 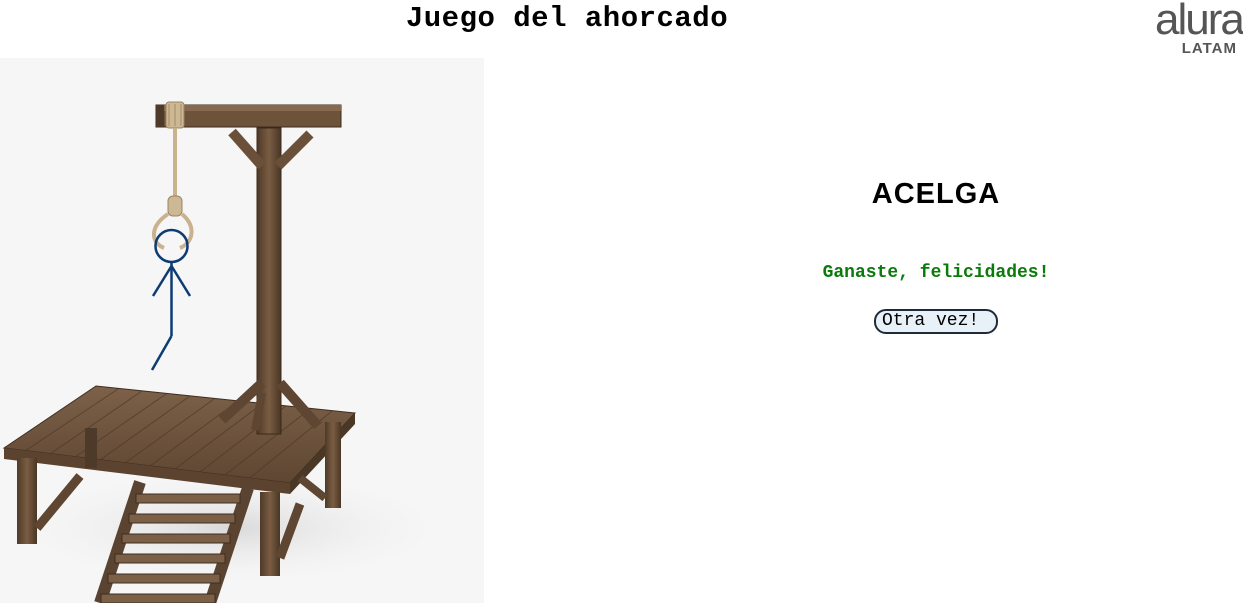 What do you see at coordinates (161, 353) in the screenshot?
I see `figure-left-leg` at bounding box center [161, 353].